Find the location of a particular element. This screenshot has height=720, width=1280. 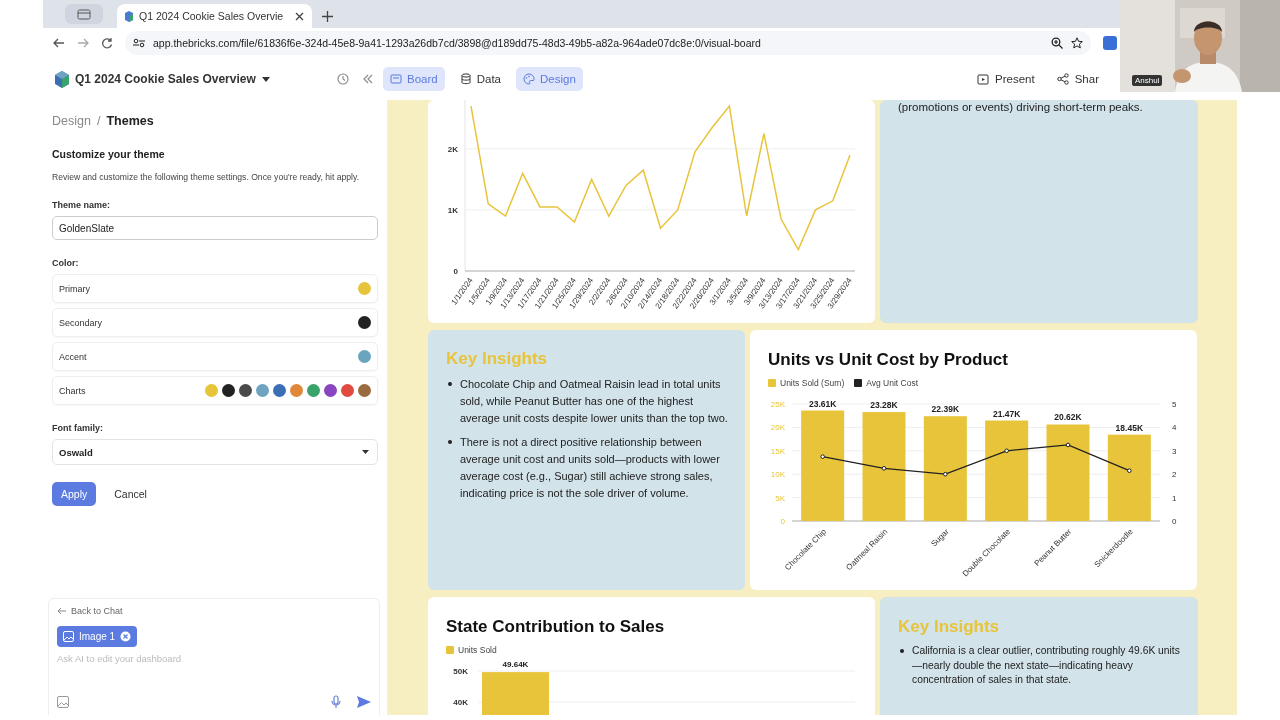

value-label: 23.28K is located at coordinates (884, 405).